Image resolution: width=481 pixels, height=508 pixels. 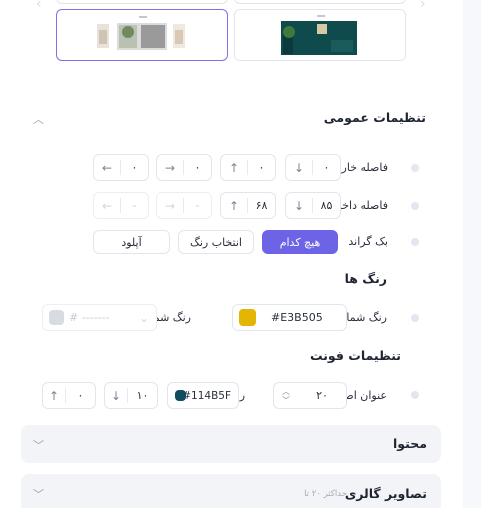 I want to click on padding-right-input: → -, so click(x=184, y=205).